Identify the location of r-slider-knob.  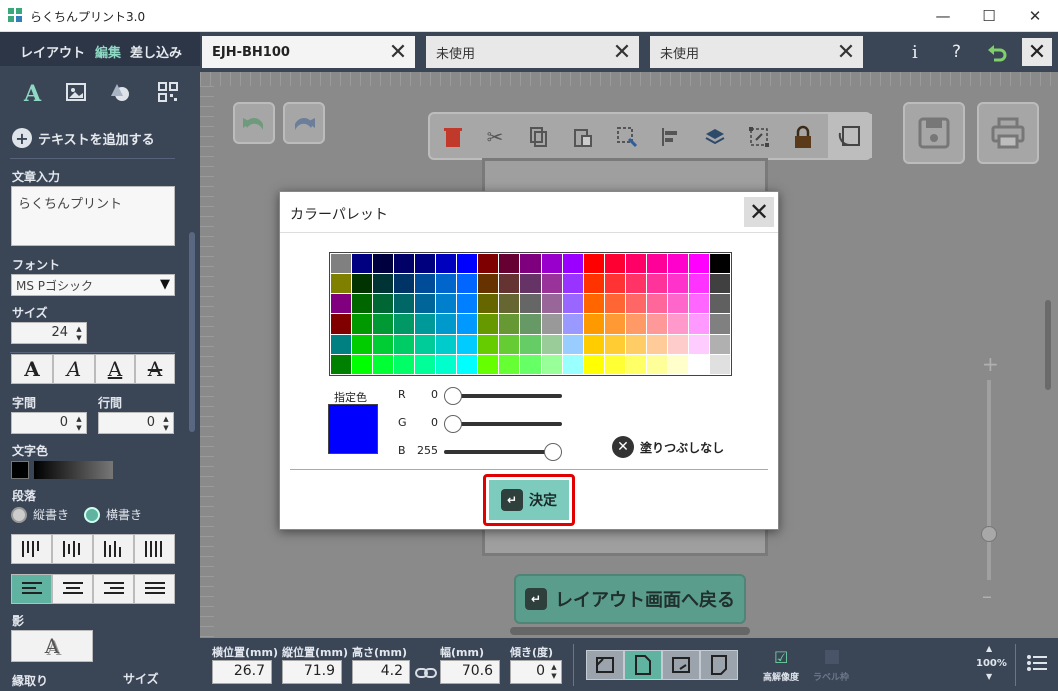
(453, 396).